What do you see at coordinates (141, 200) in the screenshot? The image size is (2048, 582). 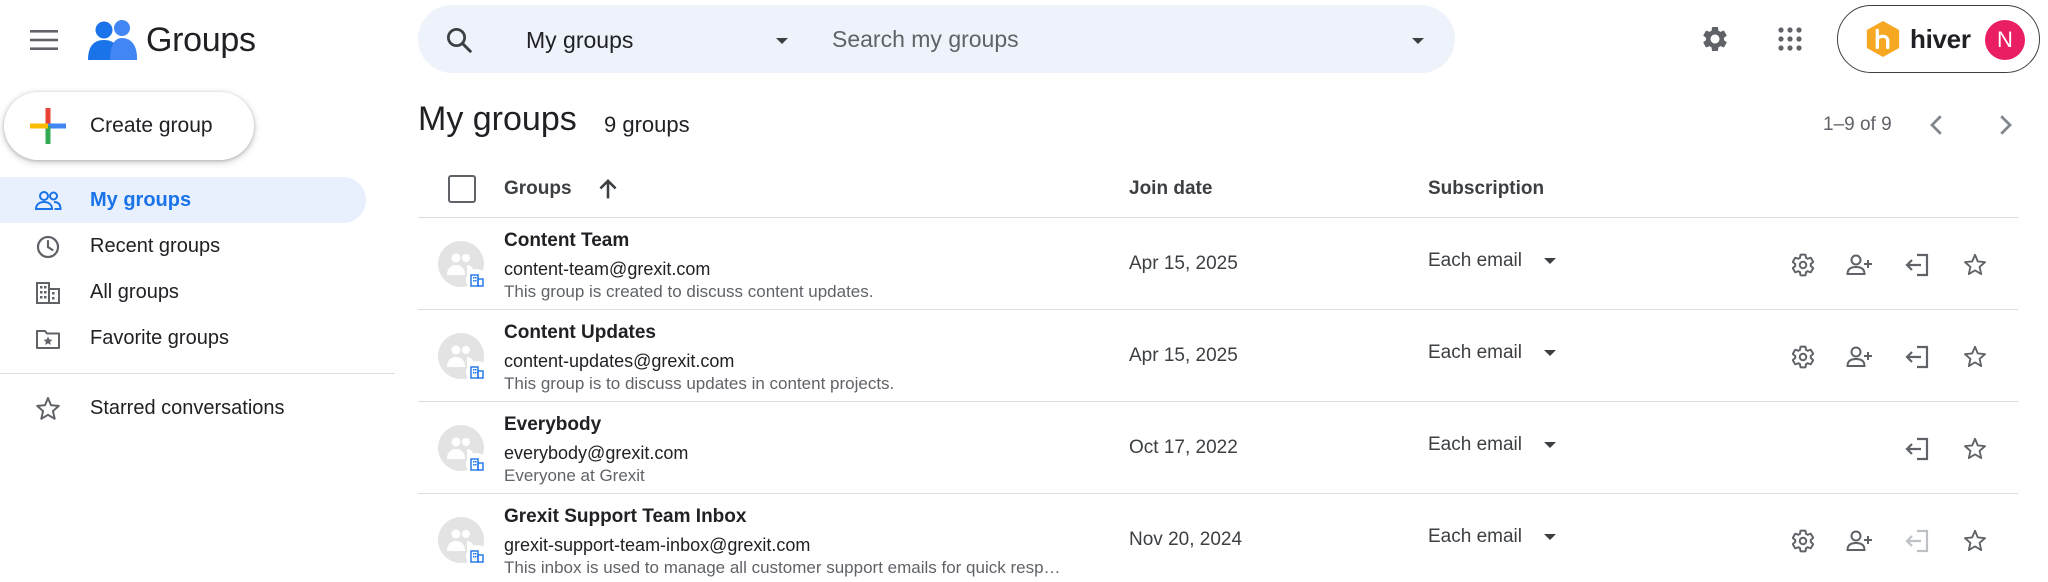 I see `sidebar-item-label: My groups` at bounding box center [141, 200].